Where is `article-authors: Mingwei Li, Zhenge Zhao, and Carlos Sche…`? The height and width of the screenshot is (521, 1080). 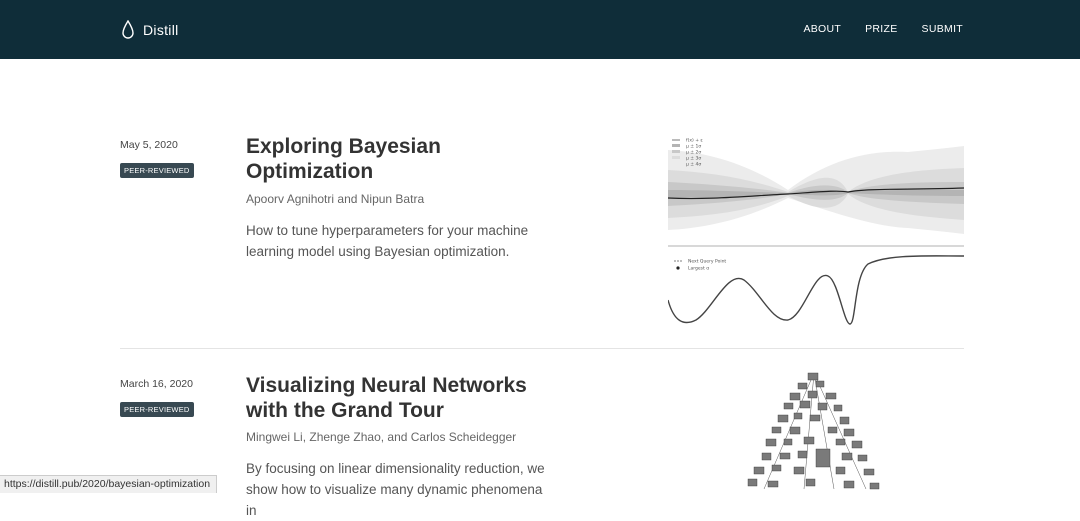 article-authors: Mingwei Li, Zhenge Zhao, and Carlos Sche… is located at coordinates (381, 437).